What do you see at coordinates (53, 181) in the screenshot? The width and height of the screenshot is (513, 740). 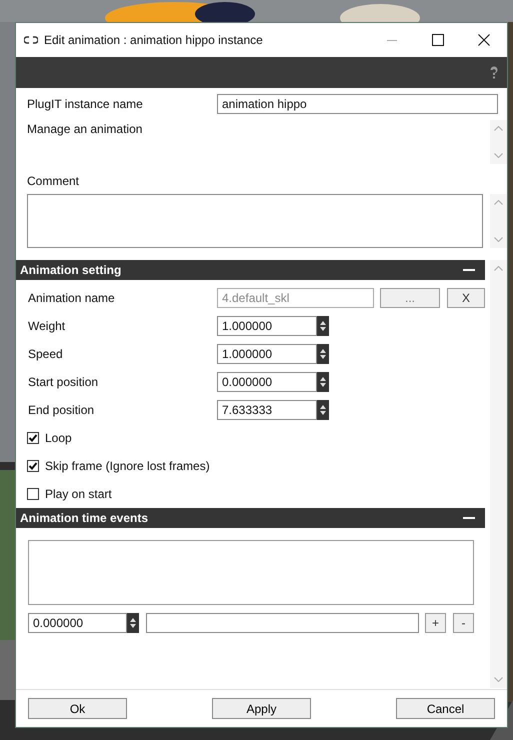 I see `field-label: Comment` at bounding box center [53, 181].